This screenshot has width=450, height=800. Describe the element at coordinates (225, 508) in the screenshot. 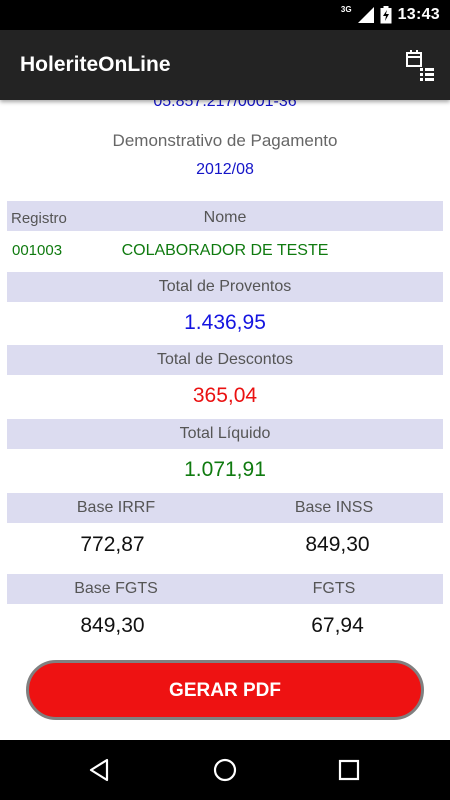

I see `bases-irrf-inss-band: Base IRRF Base INSS` at that location.